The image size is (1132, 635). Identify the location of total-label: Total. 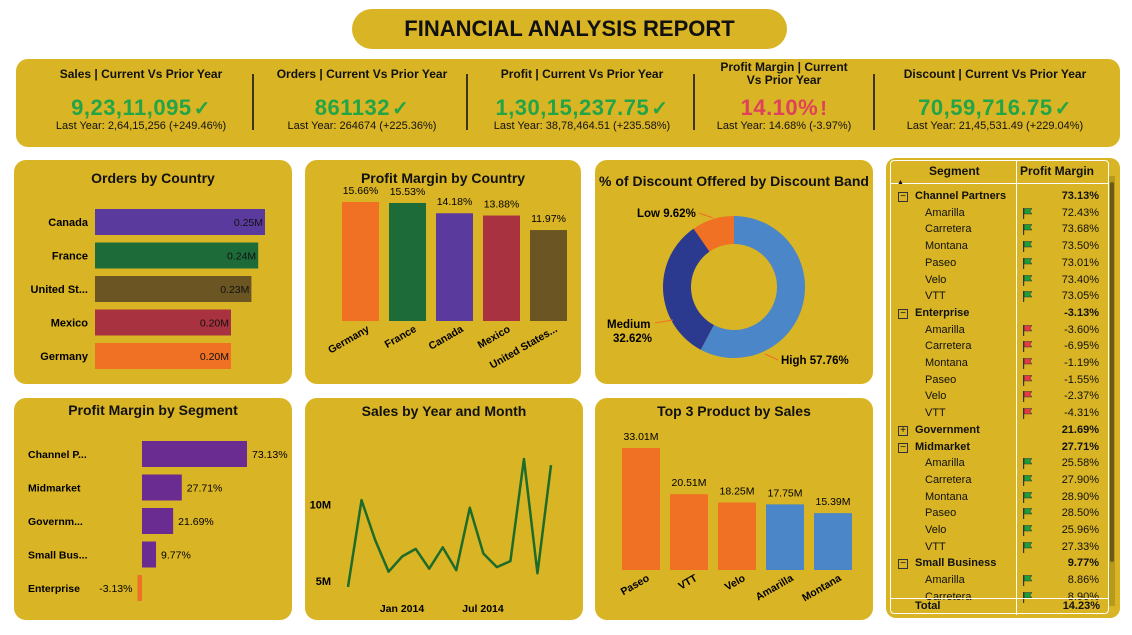
(928, 606).